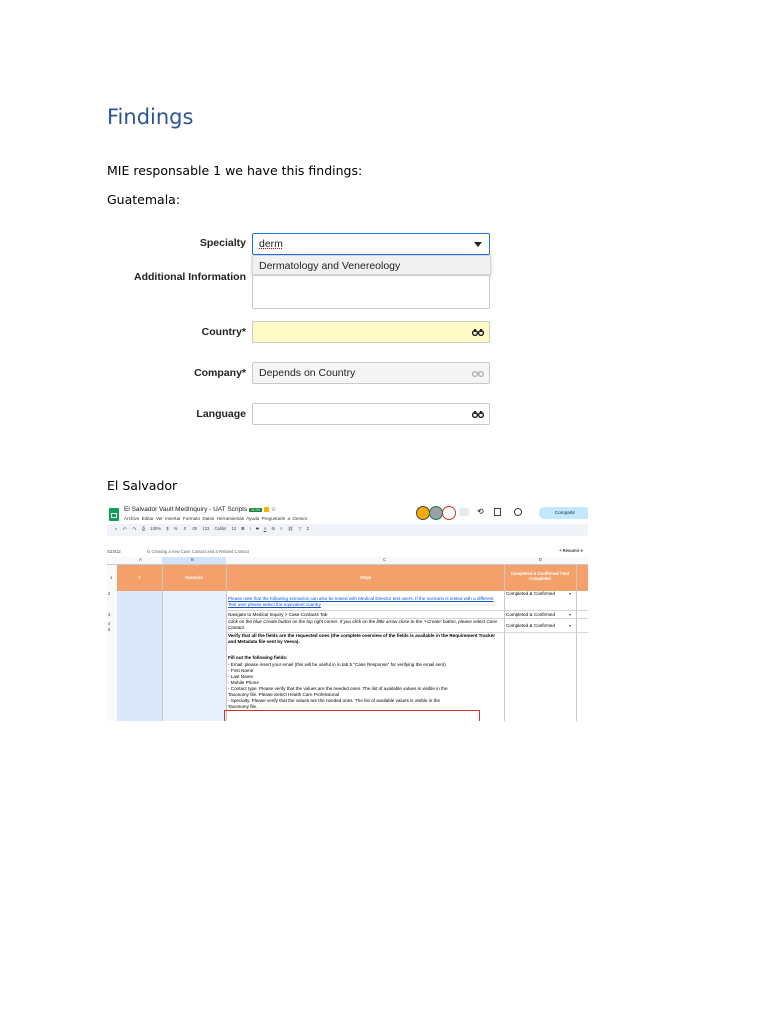 This screenshot has width=768, height=1024. Describe the element at coordinates (148, 518) in the screenshot. I see `menu-editar: Editar` at that location.